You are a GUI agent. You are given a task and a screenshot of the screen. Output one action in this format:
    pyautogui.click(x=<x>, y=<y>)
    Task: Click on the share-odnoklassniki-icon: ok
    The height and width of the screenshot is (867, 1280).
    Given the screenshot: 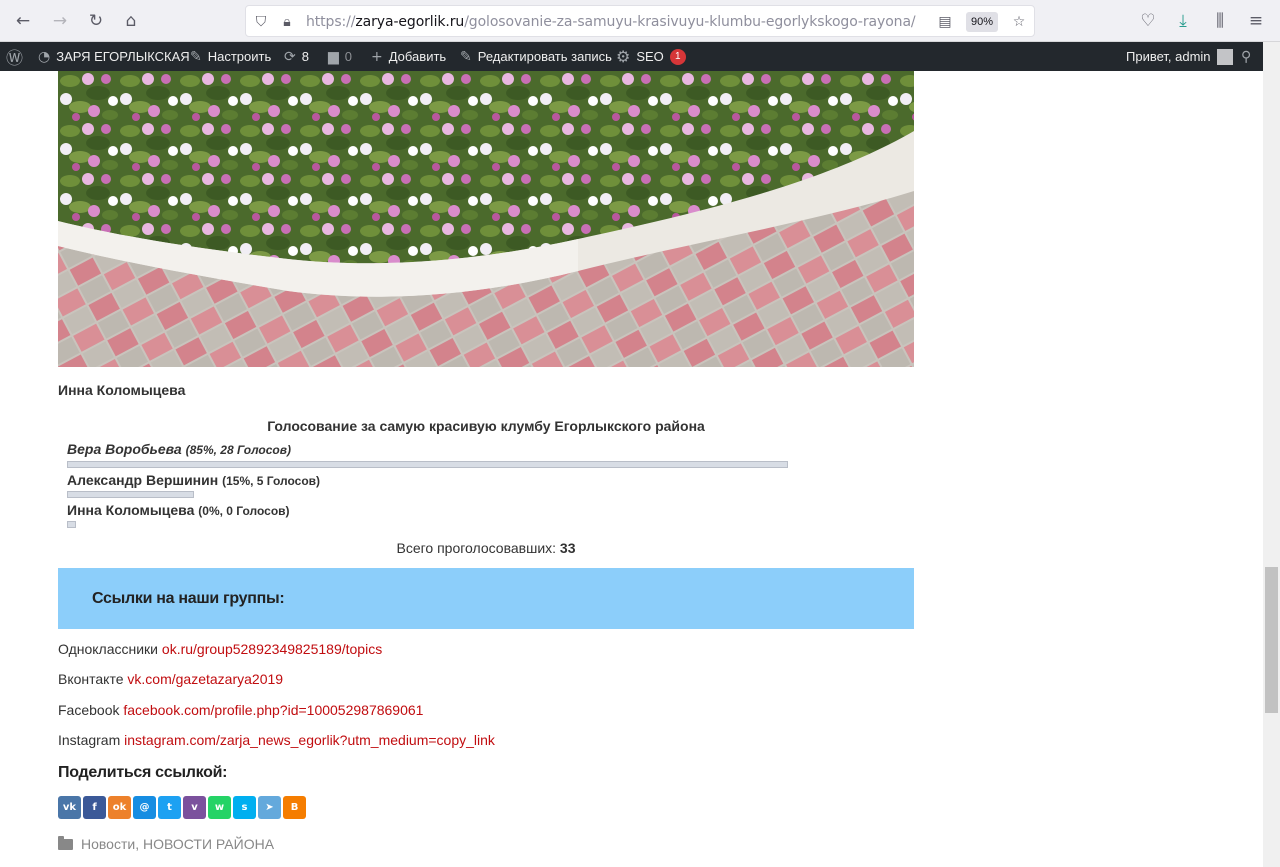 What is the action you would take?
    pyautogui.click(x=119, y=807)
    